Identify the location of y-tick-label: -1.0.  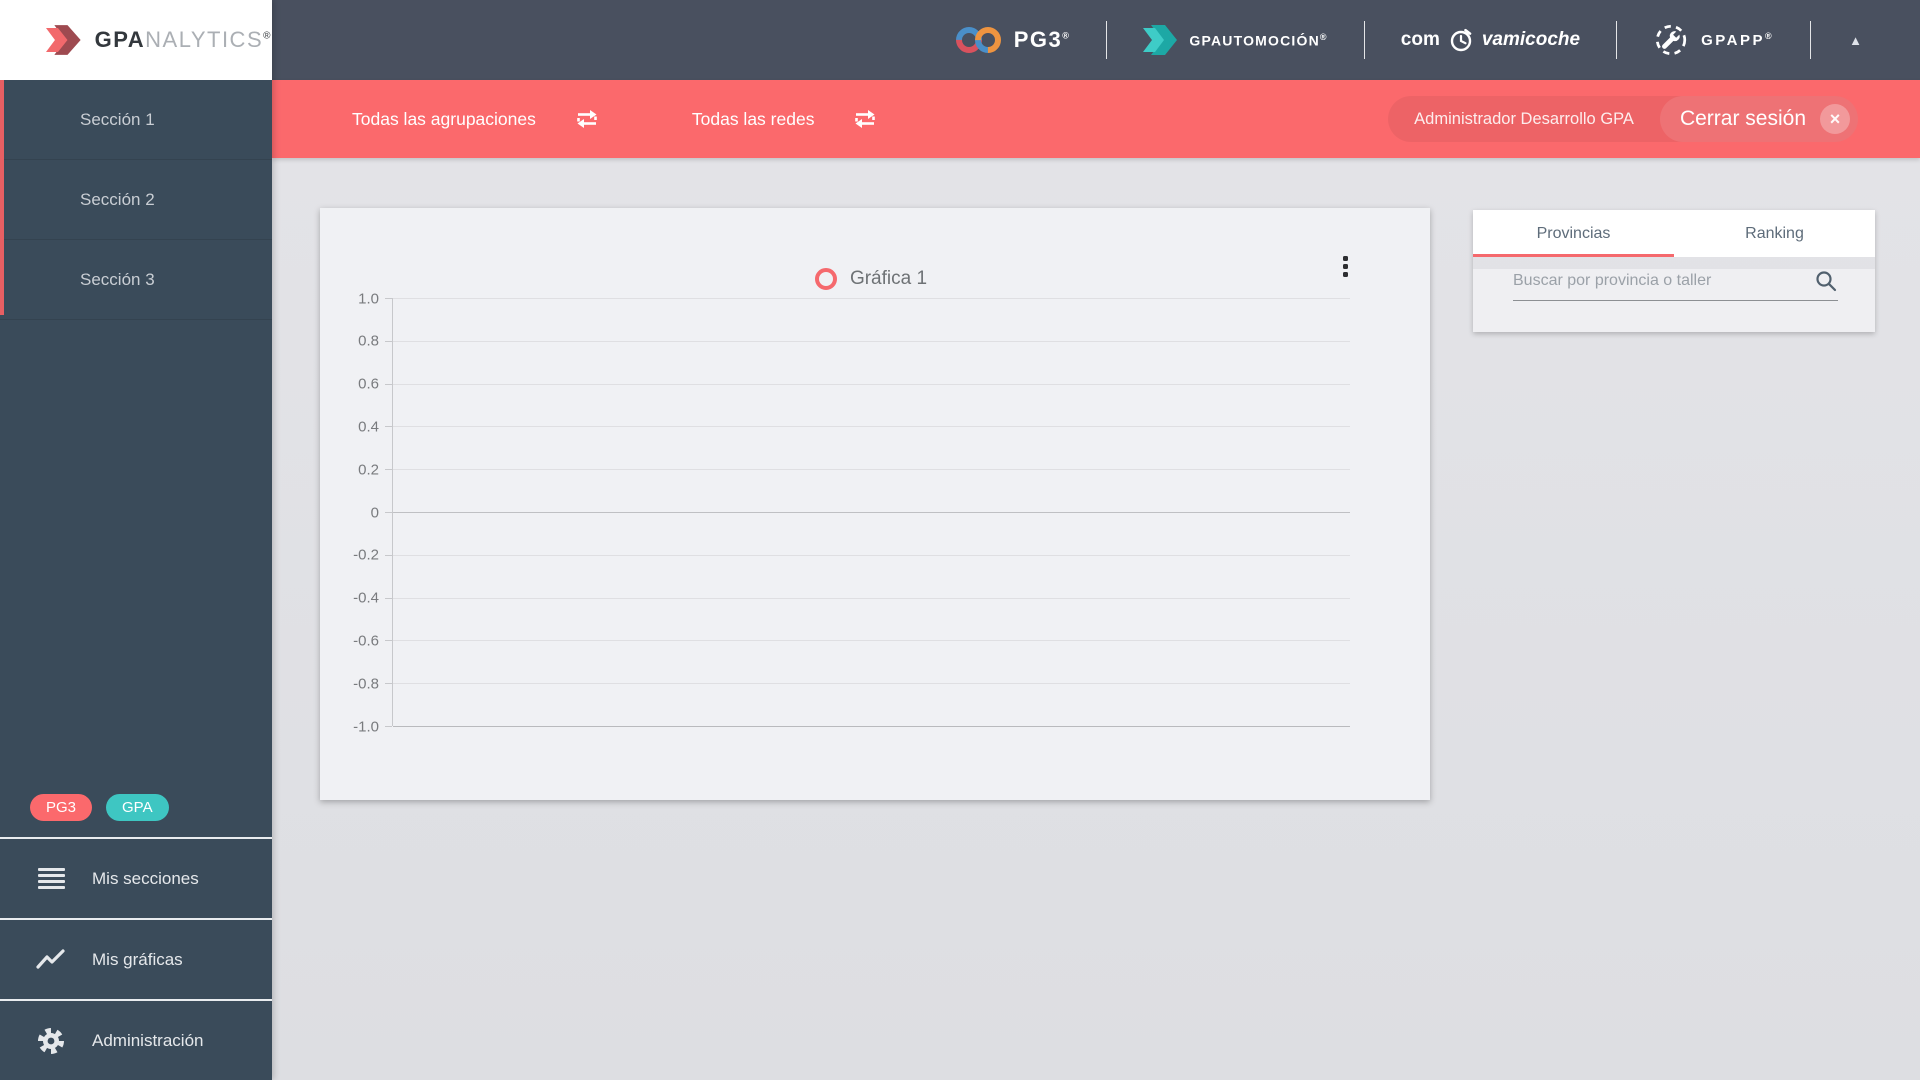
(366, 726).